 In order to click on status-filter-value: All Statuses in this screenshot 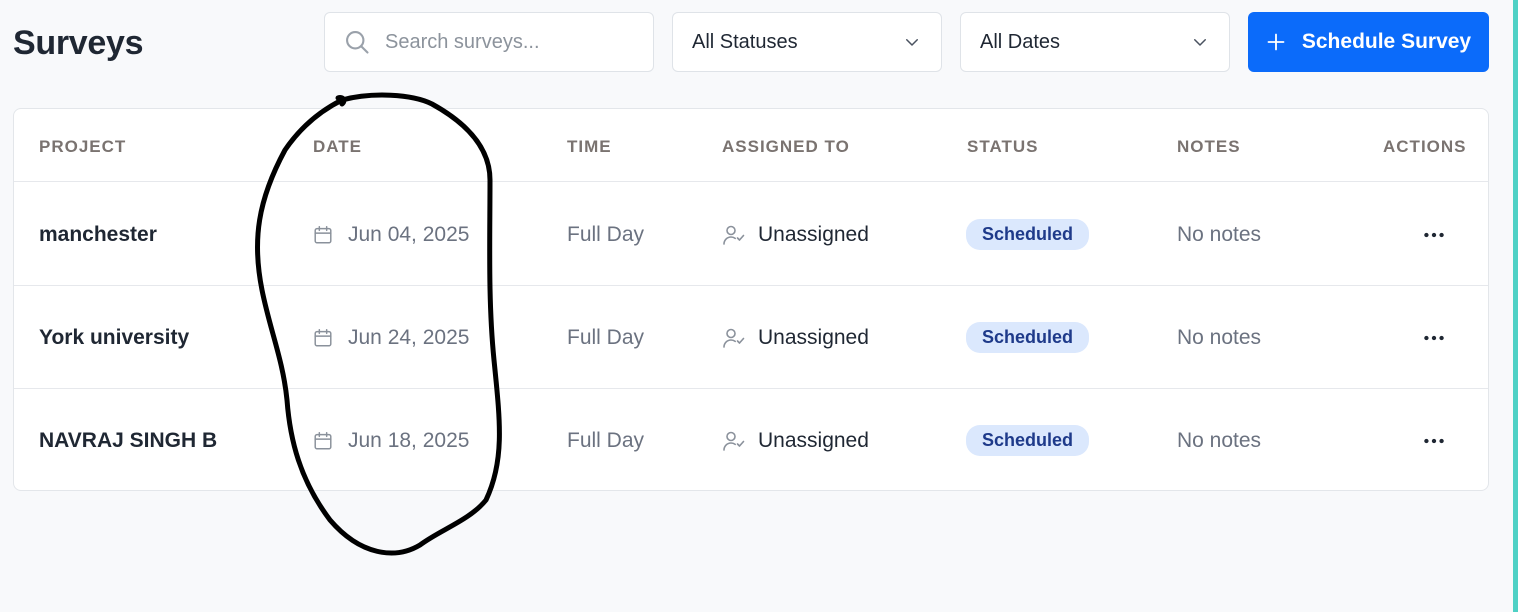, I will do `click(745, 41)`.